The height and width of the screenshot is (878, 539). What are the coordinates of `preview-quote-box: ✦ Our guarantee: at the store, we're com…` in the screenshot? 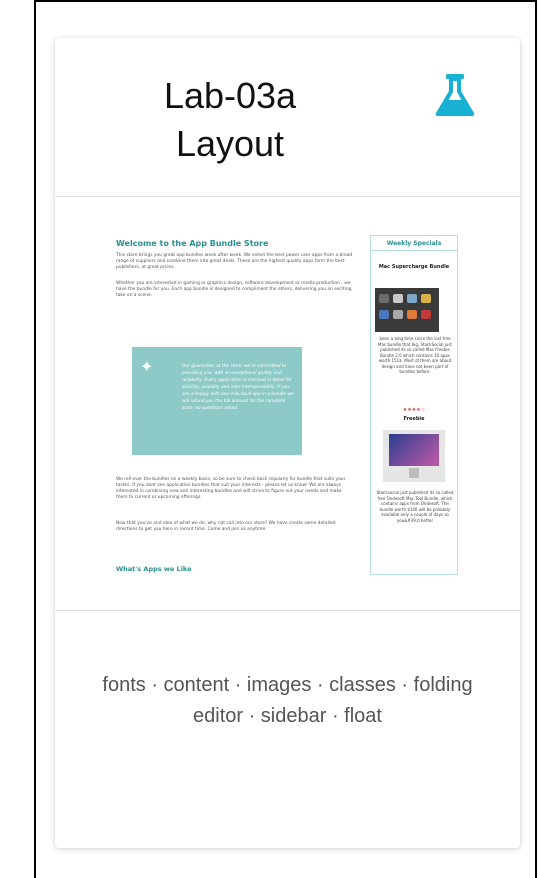 It's located at (217, 401).